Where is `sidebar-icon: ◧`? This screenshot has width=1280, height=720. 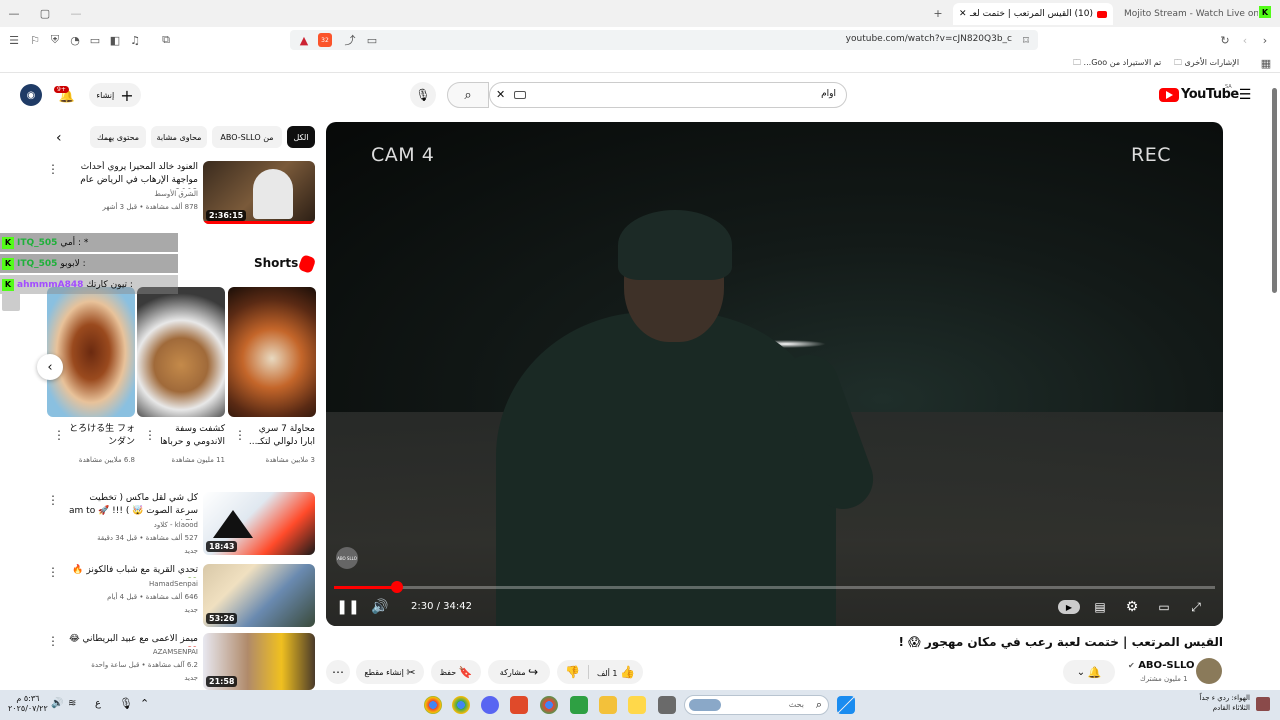 sidebar-icon: ◧ is located at coordinates (115, 40).